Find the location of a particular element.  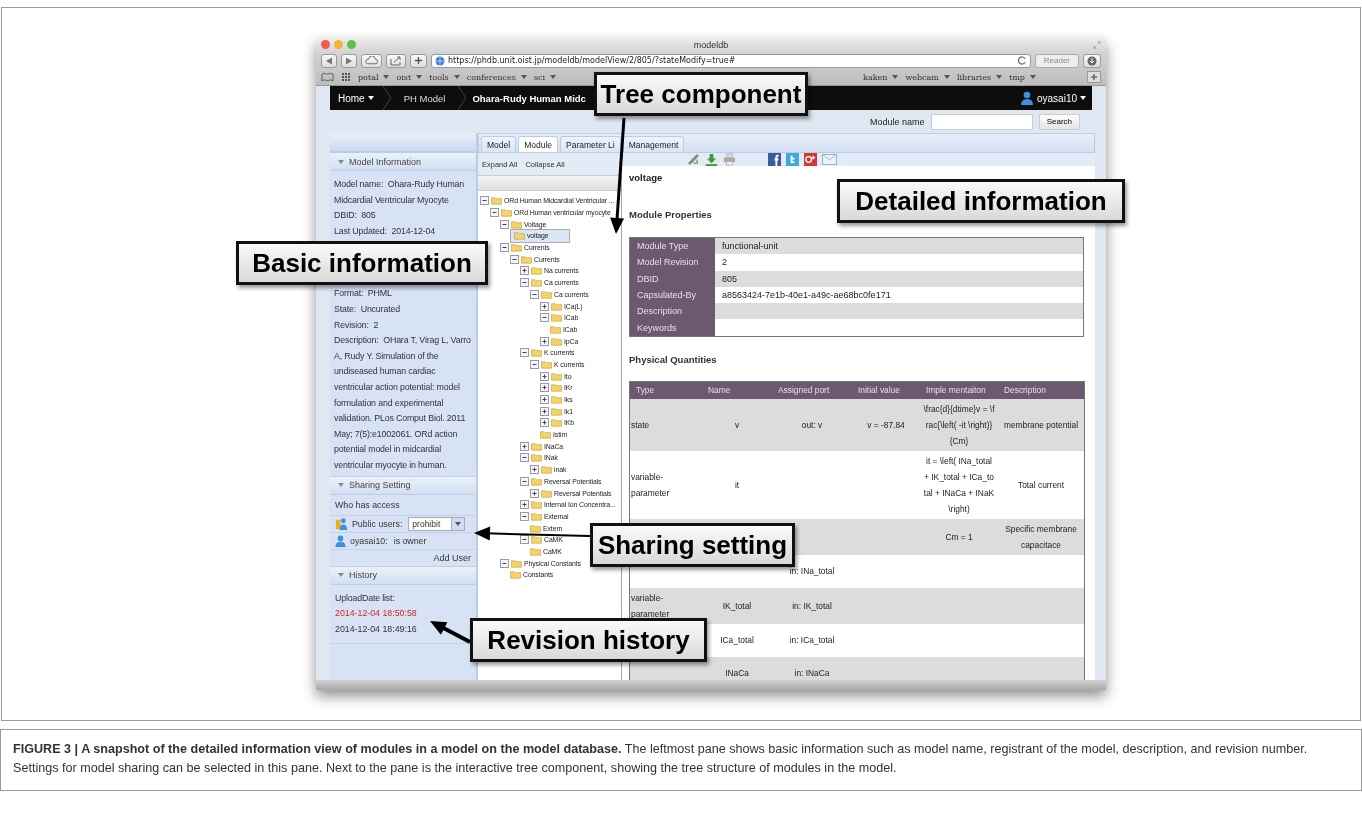

bookmark-menu: sci is located at coordinates (545, 77).